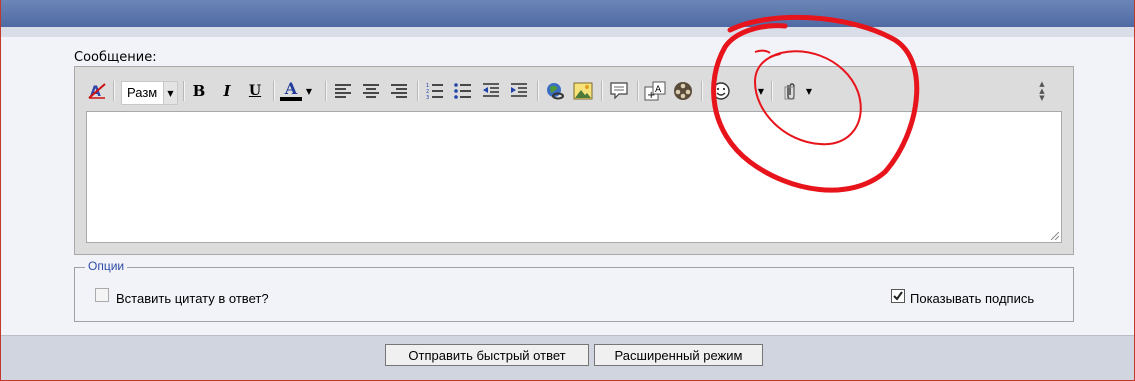  What do you see at coordinates (106, 266) in the screenshot?
I see `options-legend: Опции` at bounding box center [106, 266].